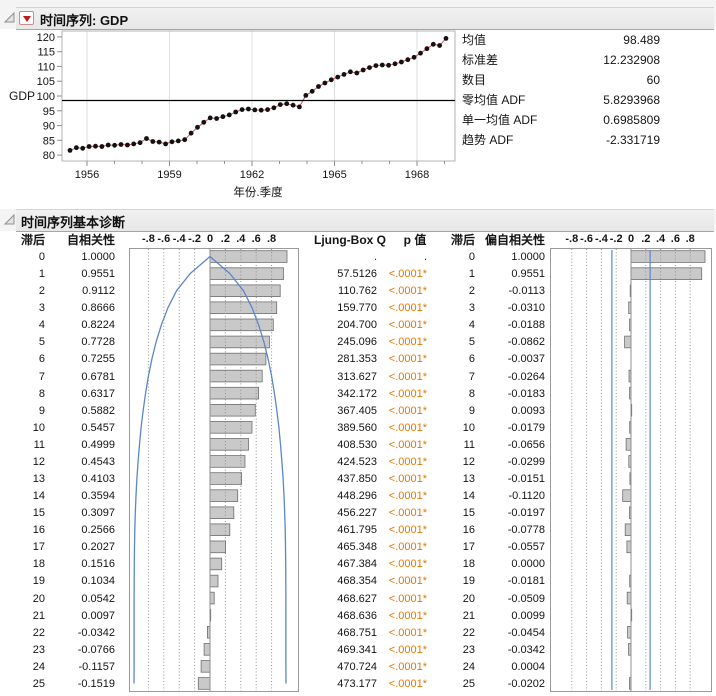 This screenshot has width=716, height=696. What do you see at coordinates (468, 427) in the screenshot?
I see `table-cell: 10` at bounding box center [468, 427].